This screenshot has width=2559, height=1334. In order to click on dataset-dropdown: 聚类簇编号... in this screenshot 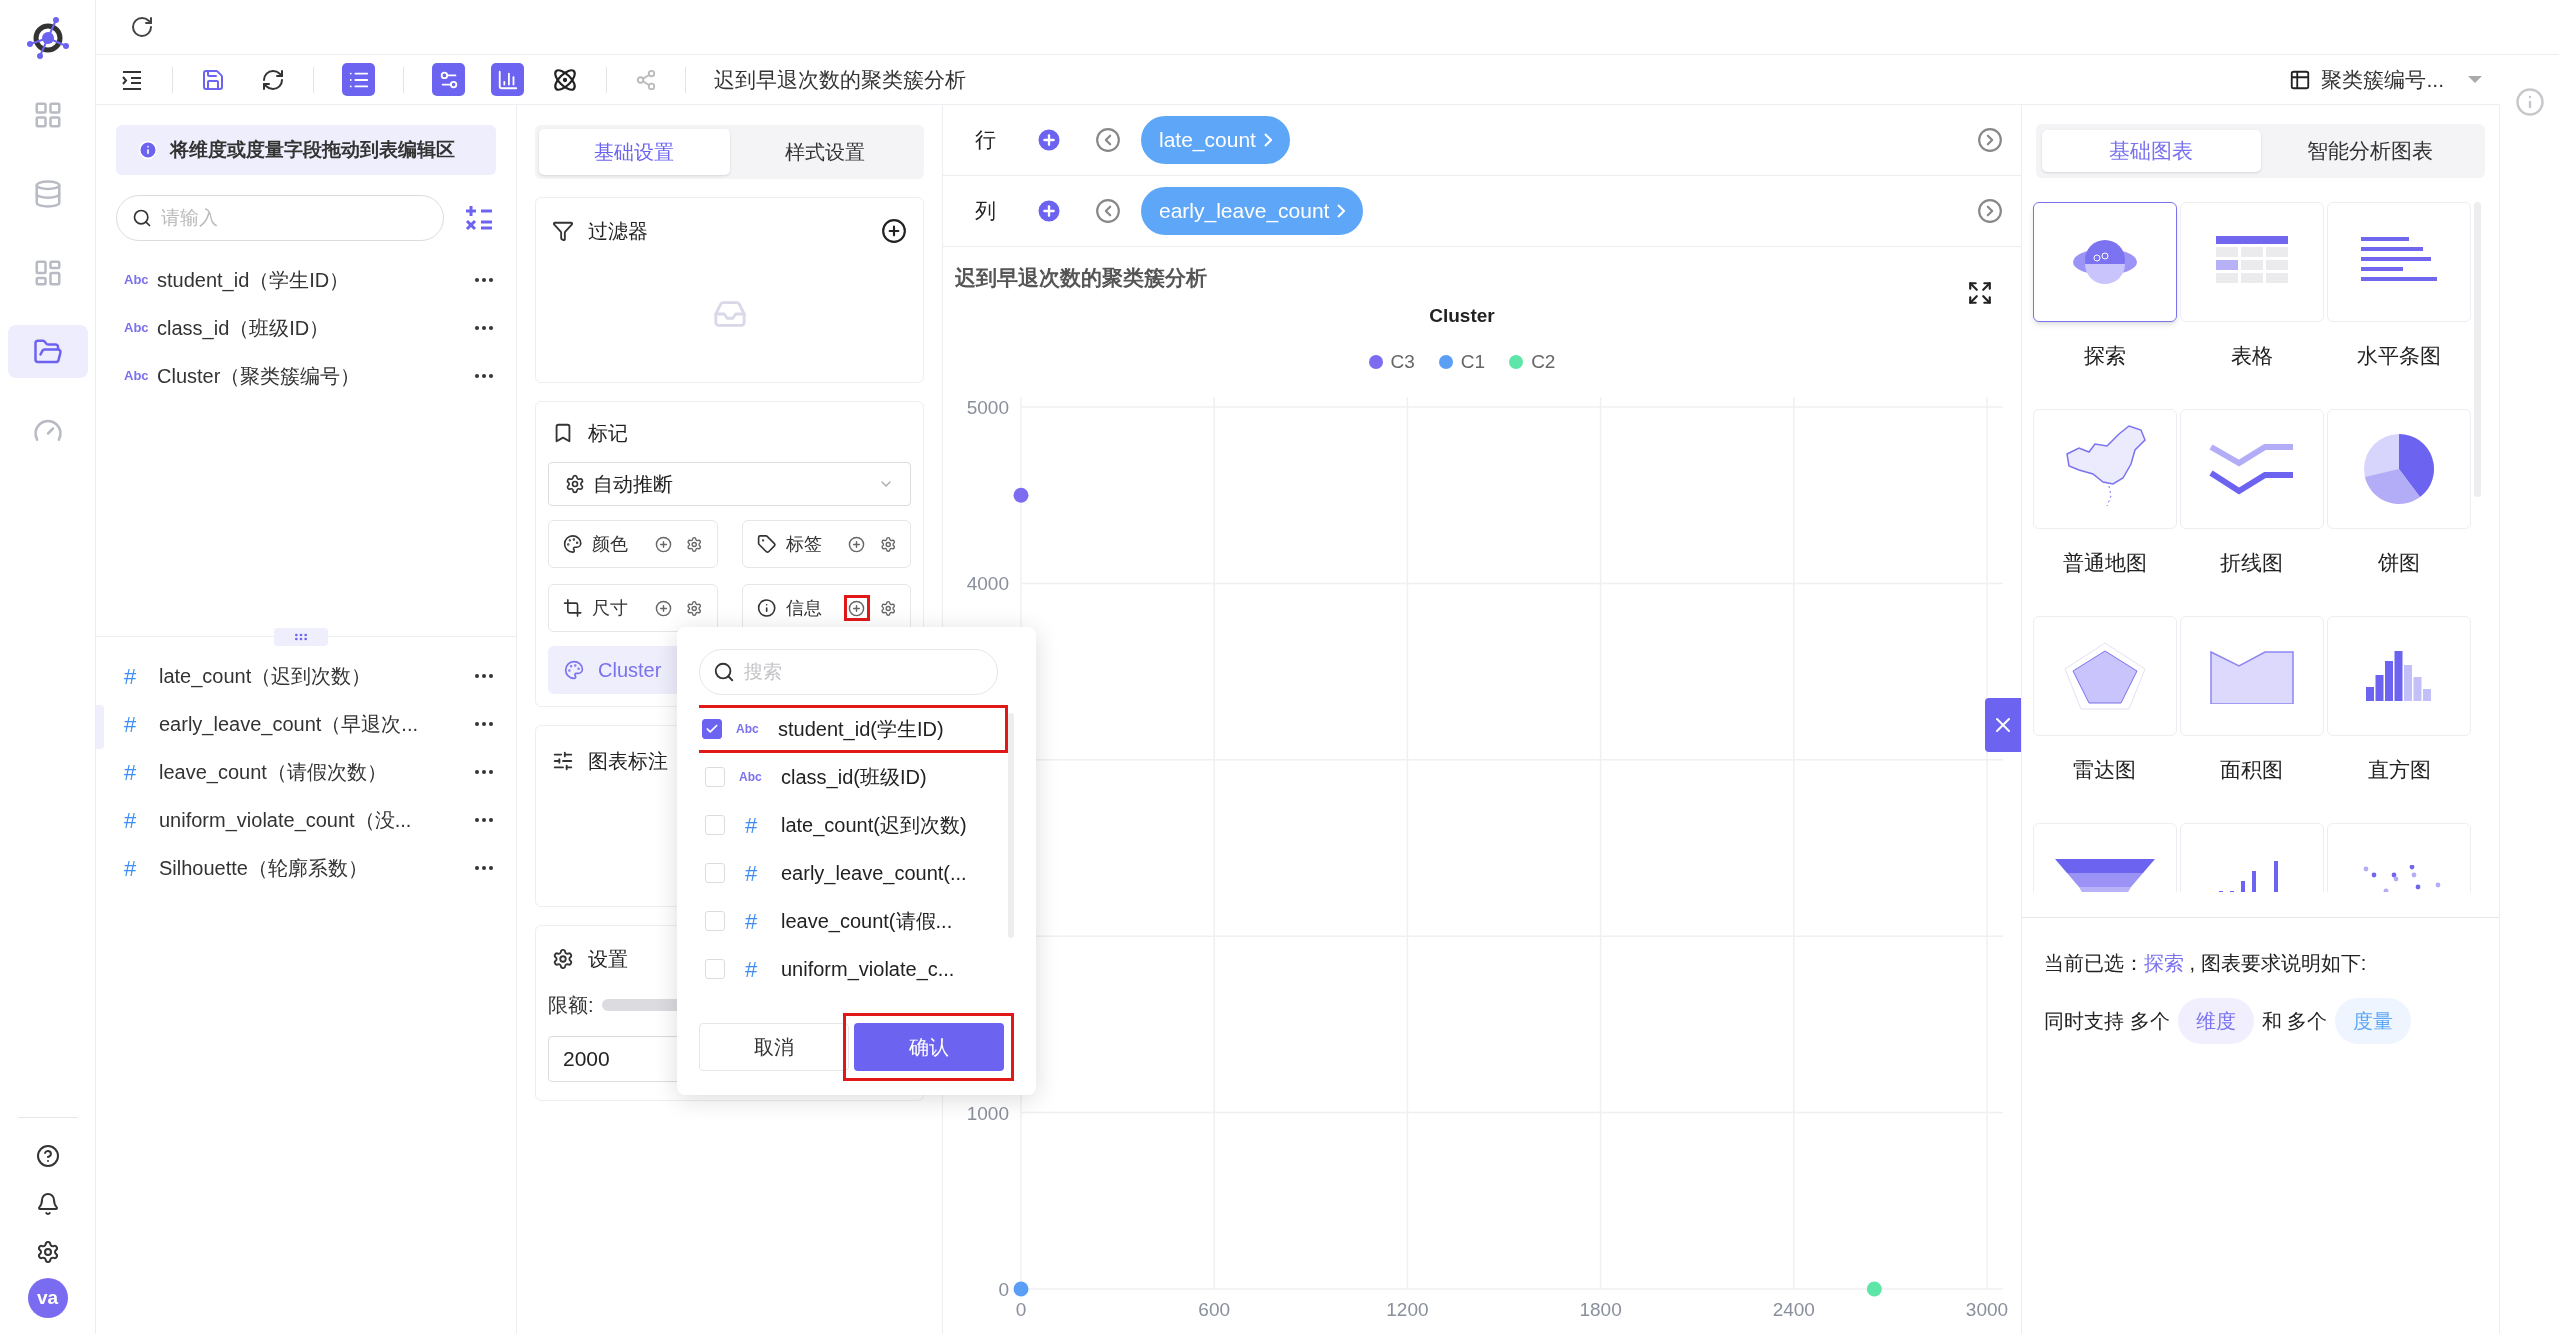, I will do `click(2385, 79)`.